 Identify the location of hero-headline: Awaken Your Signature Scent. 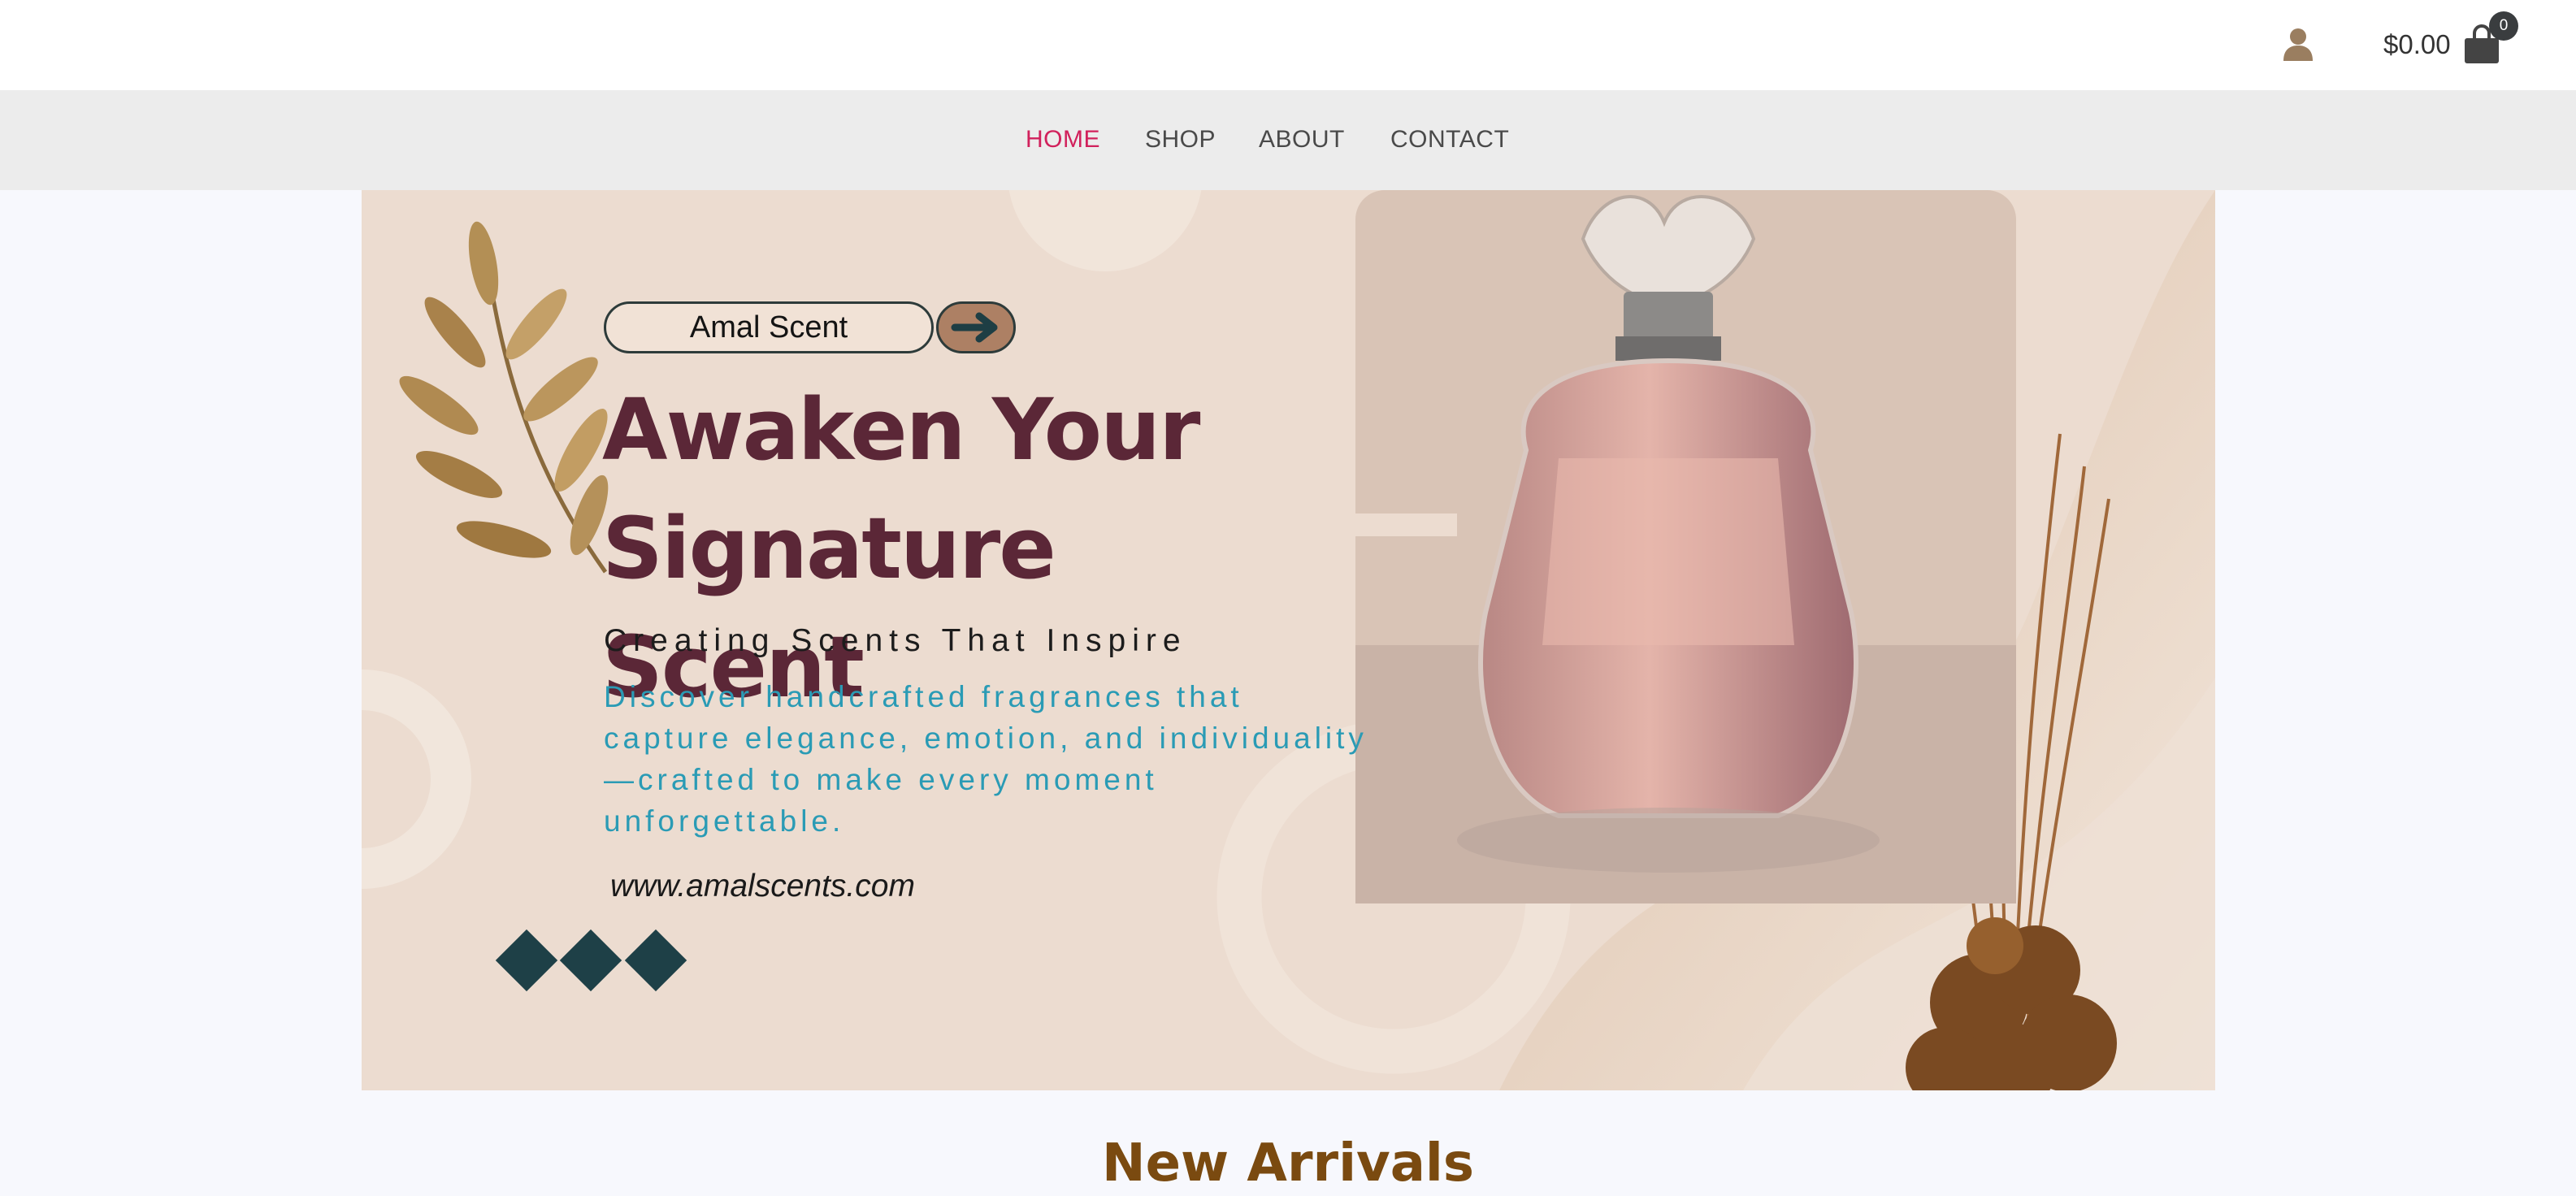
(968, 548).